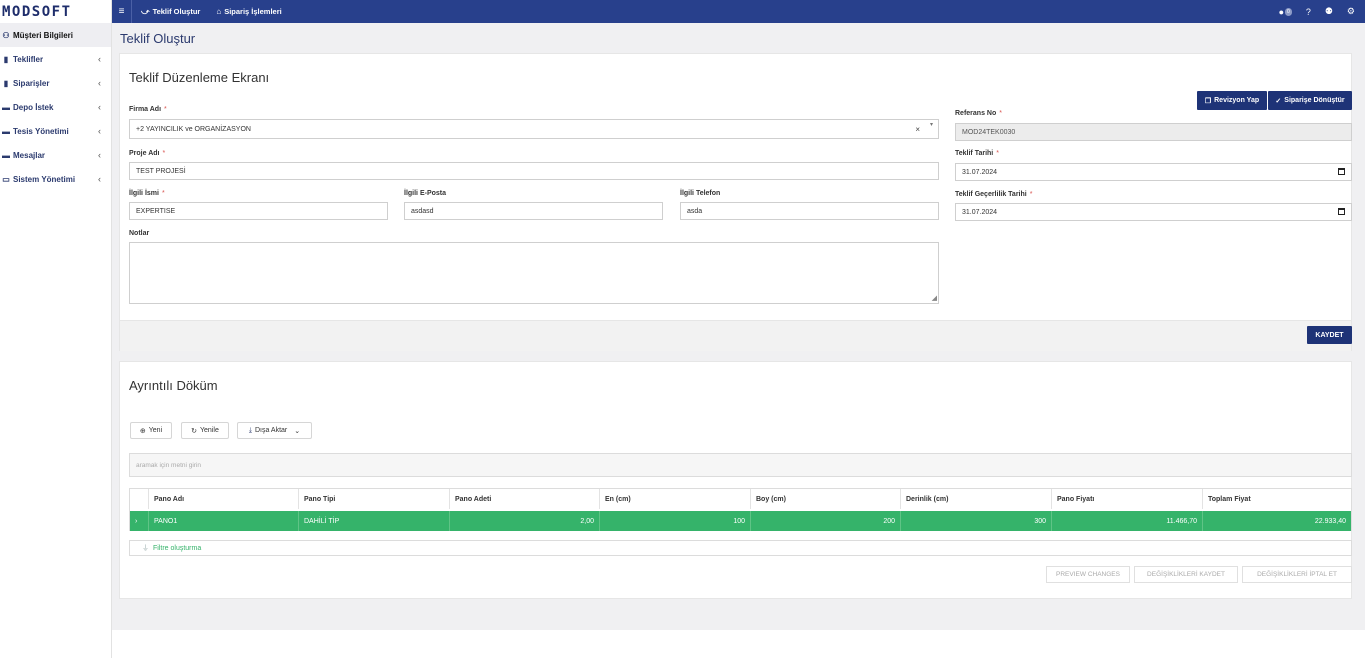  Describe the element at coordinates (534, 129) in the screenshot. I see `firma-select: +2 YAYINCILIK ve ORGANİZASYON × ▾` at that location.